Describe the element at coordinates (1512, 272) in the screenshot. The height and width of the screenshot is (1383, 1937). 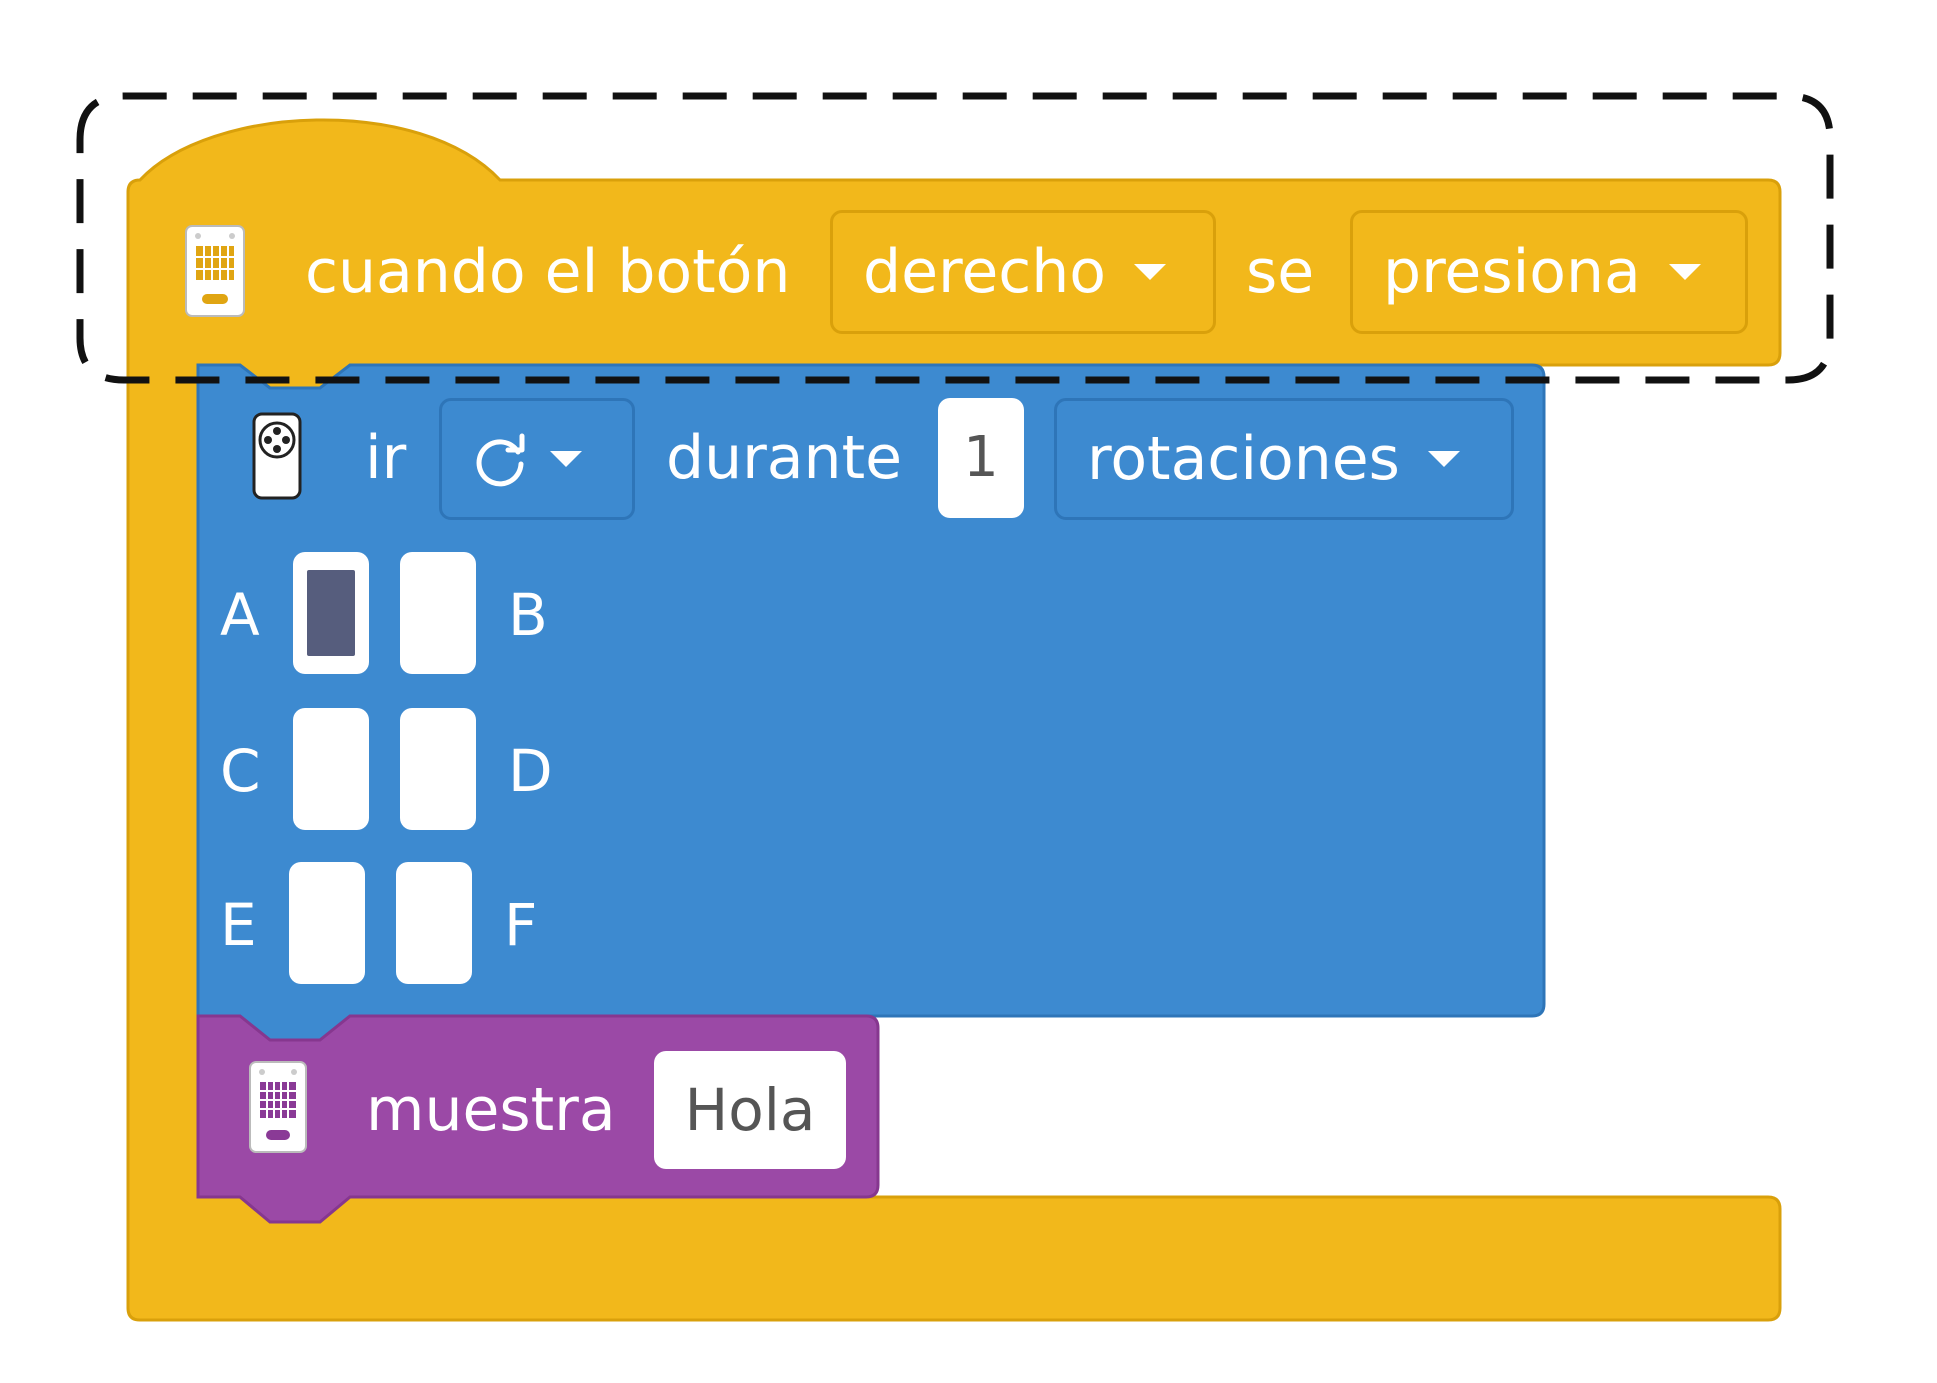
I see `button-action-value: presiona` at that location.